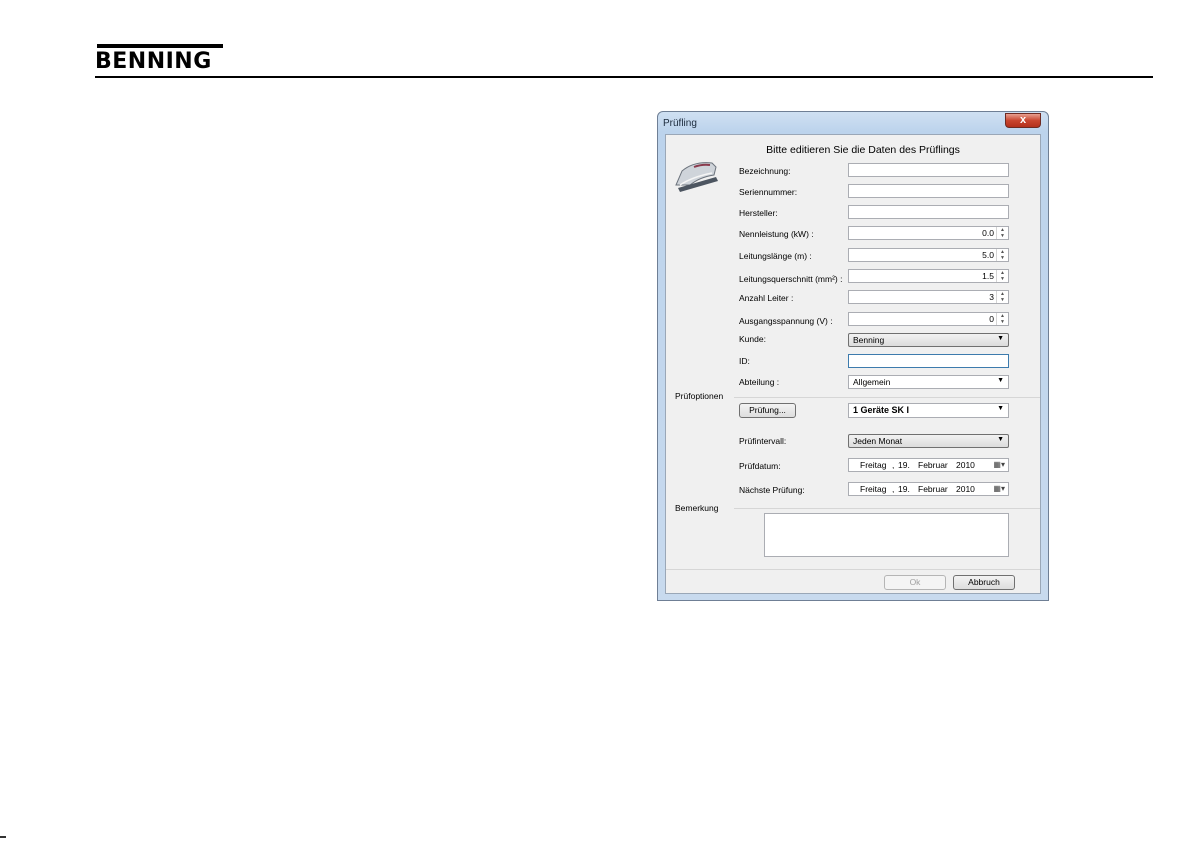 The height and width of the screenshot is (841, 1191). What do you see at coordinates (765, 171) in the screenshot?
I see `bezeichnung-label: Bezeichnung:` at bounding box center [765, 171].